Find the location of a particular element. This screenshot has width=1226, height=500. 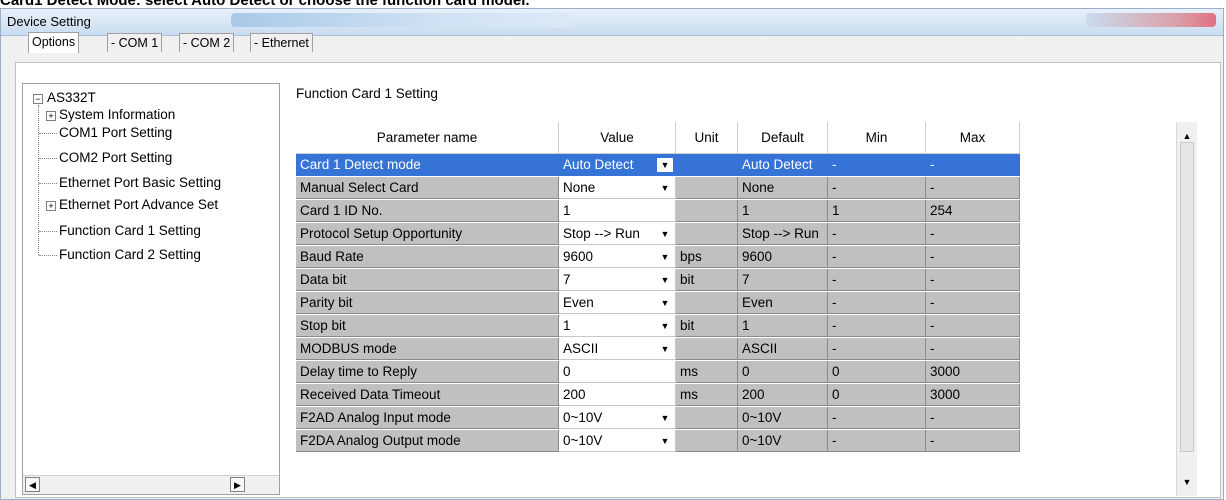

value-dropdown: None ▼ is located at coordinates (617, 188).